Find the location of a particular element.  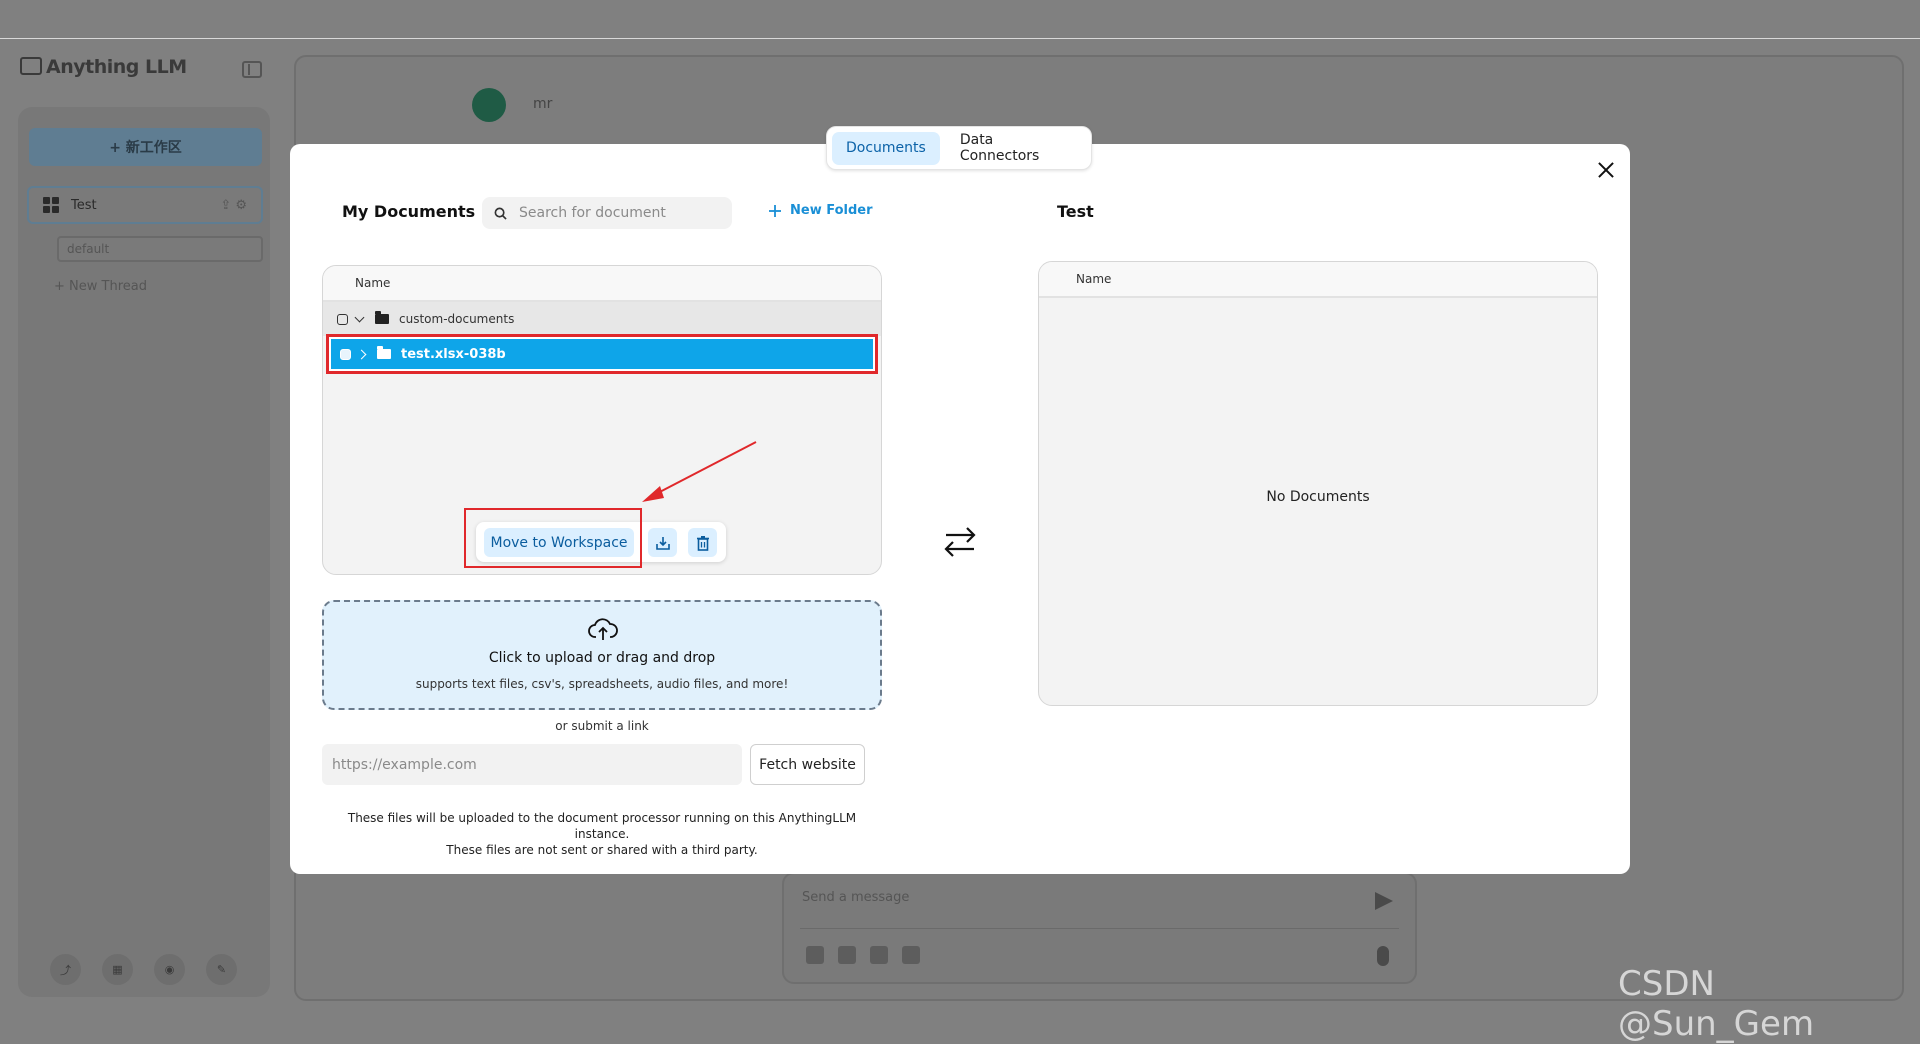

selected-file-row: test.xlsx-038b is located at coordinates (602, 354).